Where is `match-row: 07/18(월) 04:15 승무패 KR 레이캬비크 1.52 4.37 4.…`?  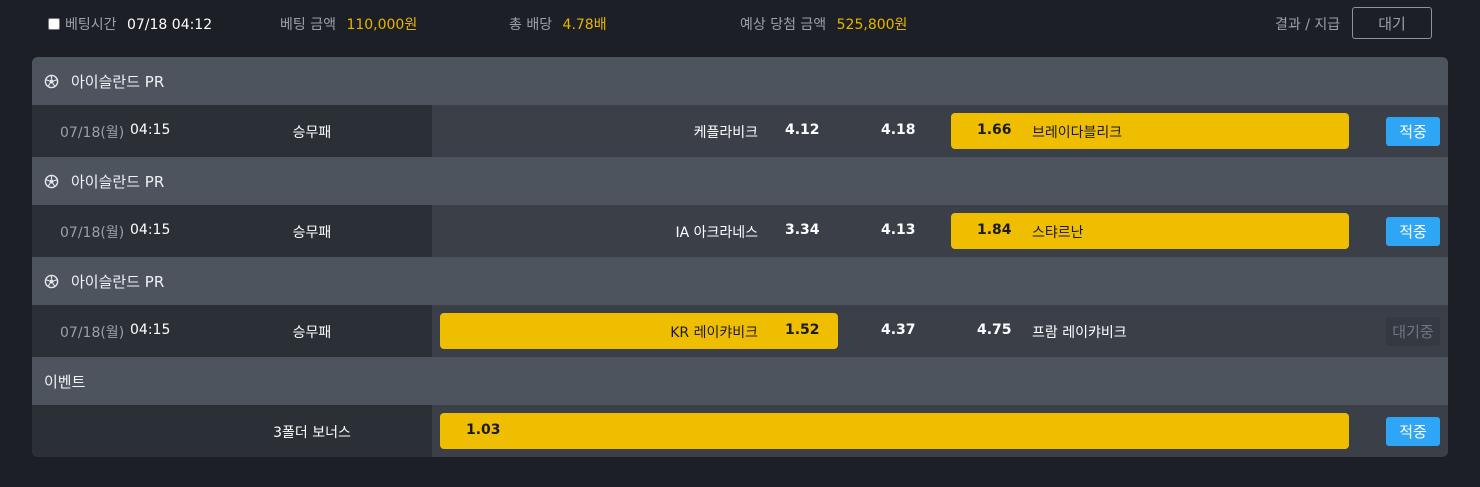
match-row: 07/18(월) 04:15 승무패 KR 레이캬비크 1.52 4.37 4.… is located at coordinates (740, 331).